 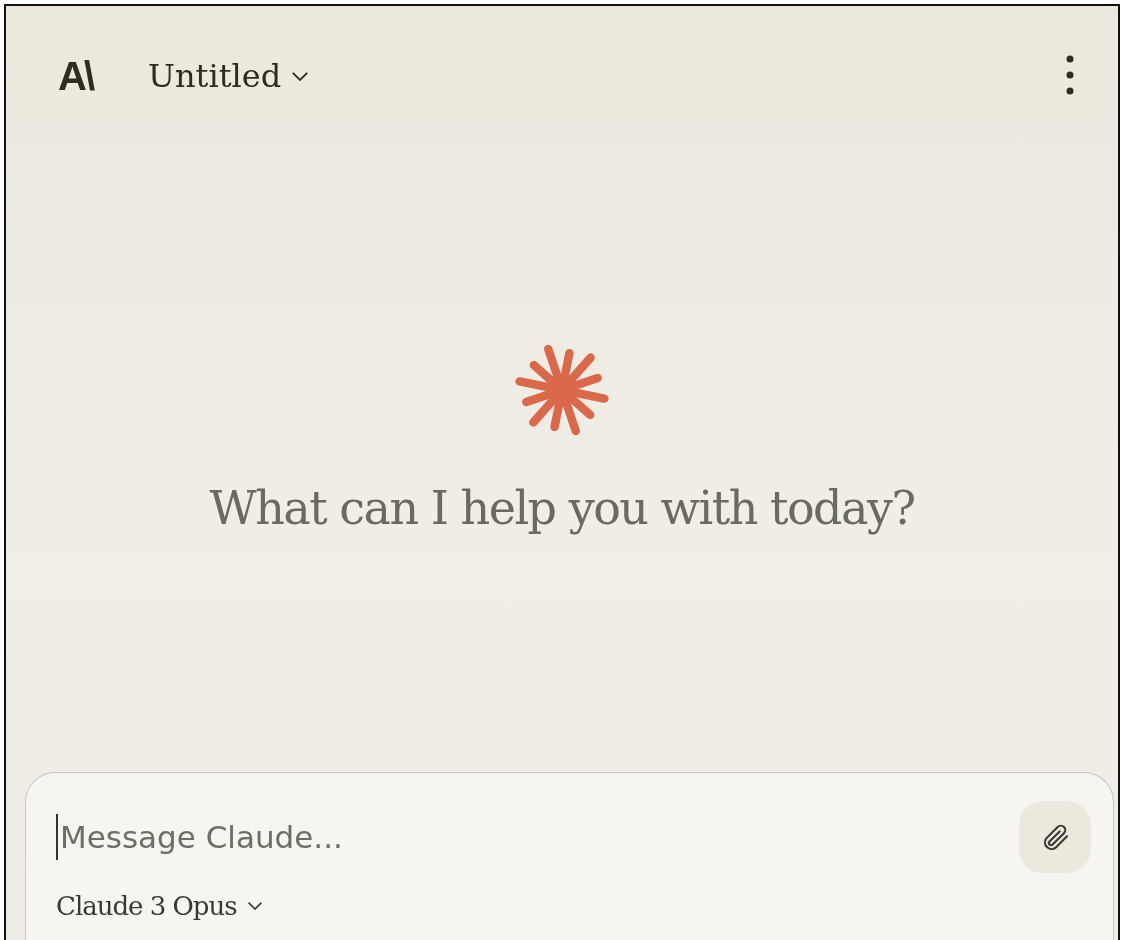 What do you see at coordinates (1055, 837) in the screenshot?
I see `attach-button` at bounding box center [1055, 837].